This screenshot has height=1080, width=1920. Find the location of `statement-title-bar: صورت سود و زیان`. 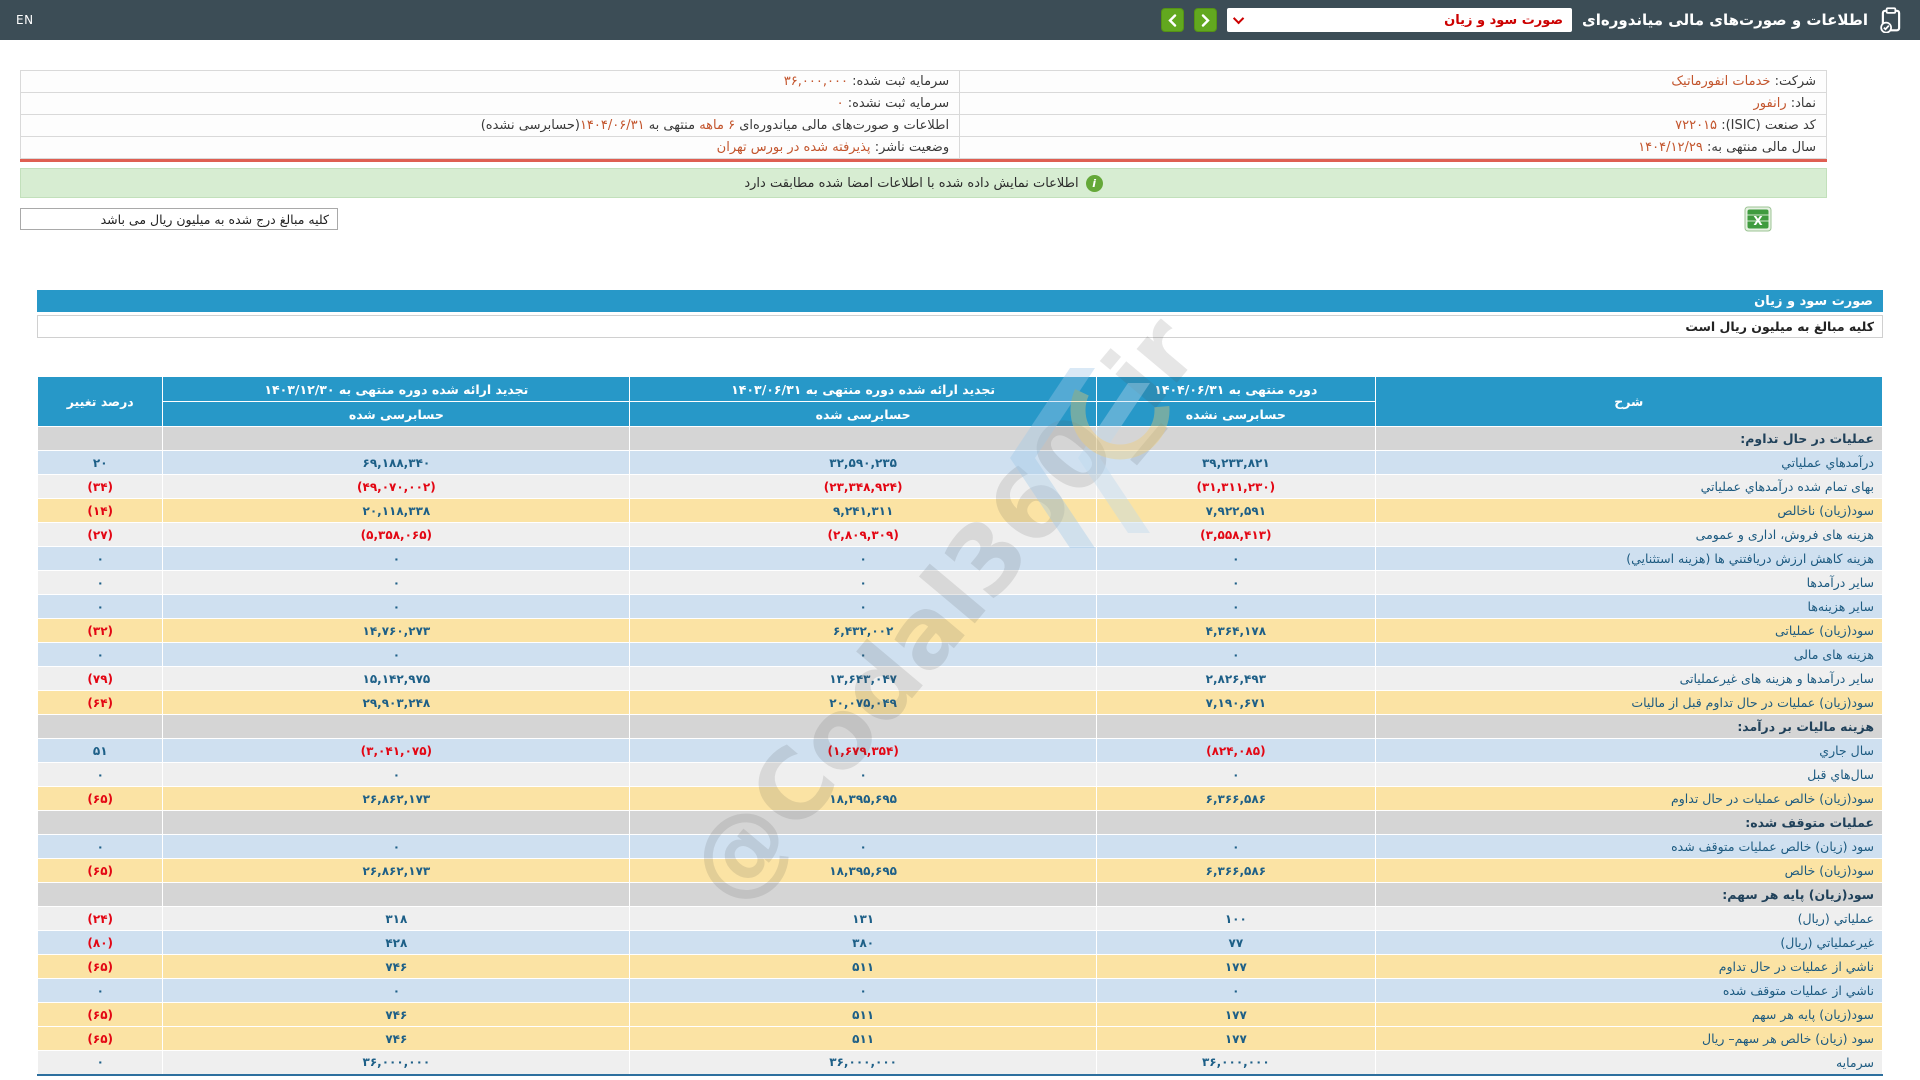

statement-title-bar: صورت سود و زیان is located at coordinates (960, 301).